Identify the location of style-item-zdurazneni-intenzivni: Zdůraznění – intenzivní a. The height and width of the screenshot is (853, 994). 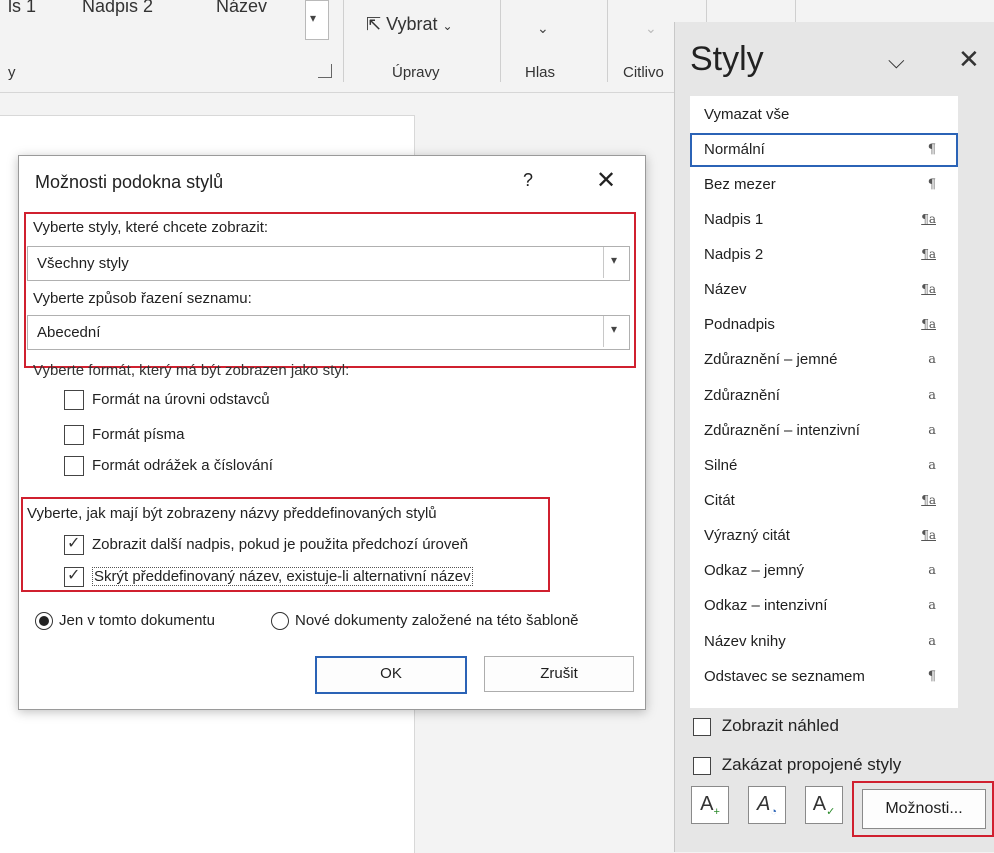
(824, 431).